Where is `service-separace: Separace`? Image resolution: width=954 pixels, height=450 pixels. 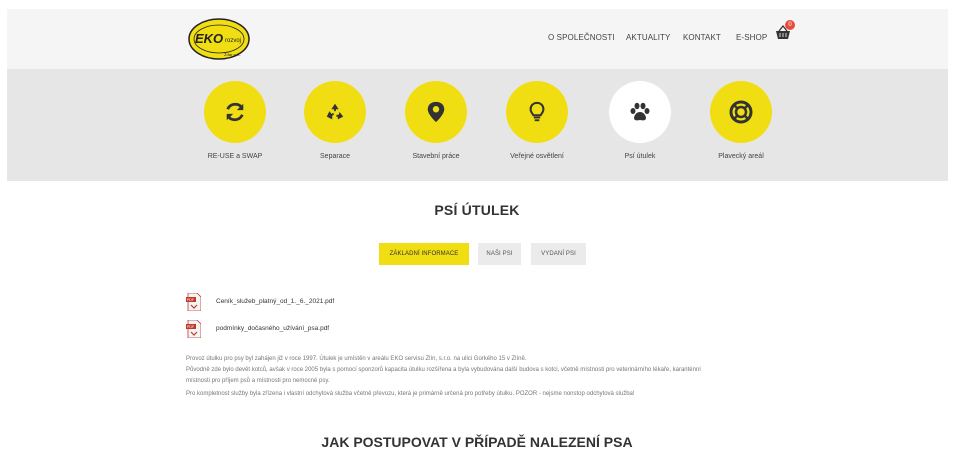
service-separace: Separace is located at coordinates (335, 129).